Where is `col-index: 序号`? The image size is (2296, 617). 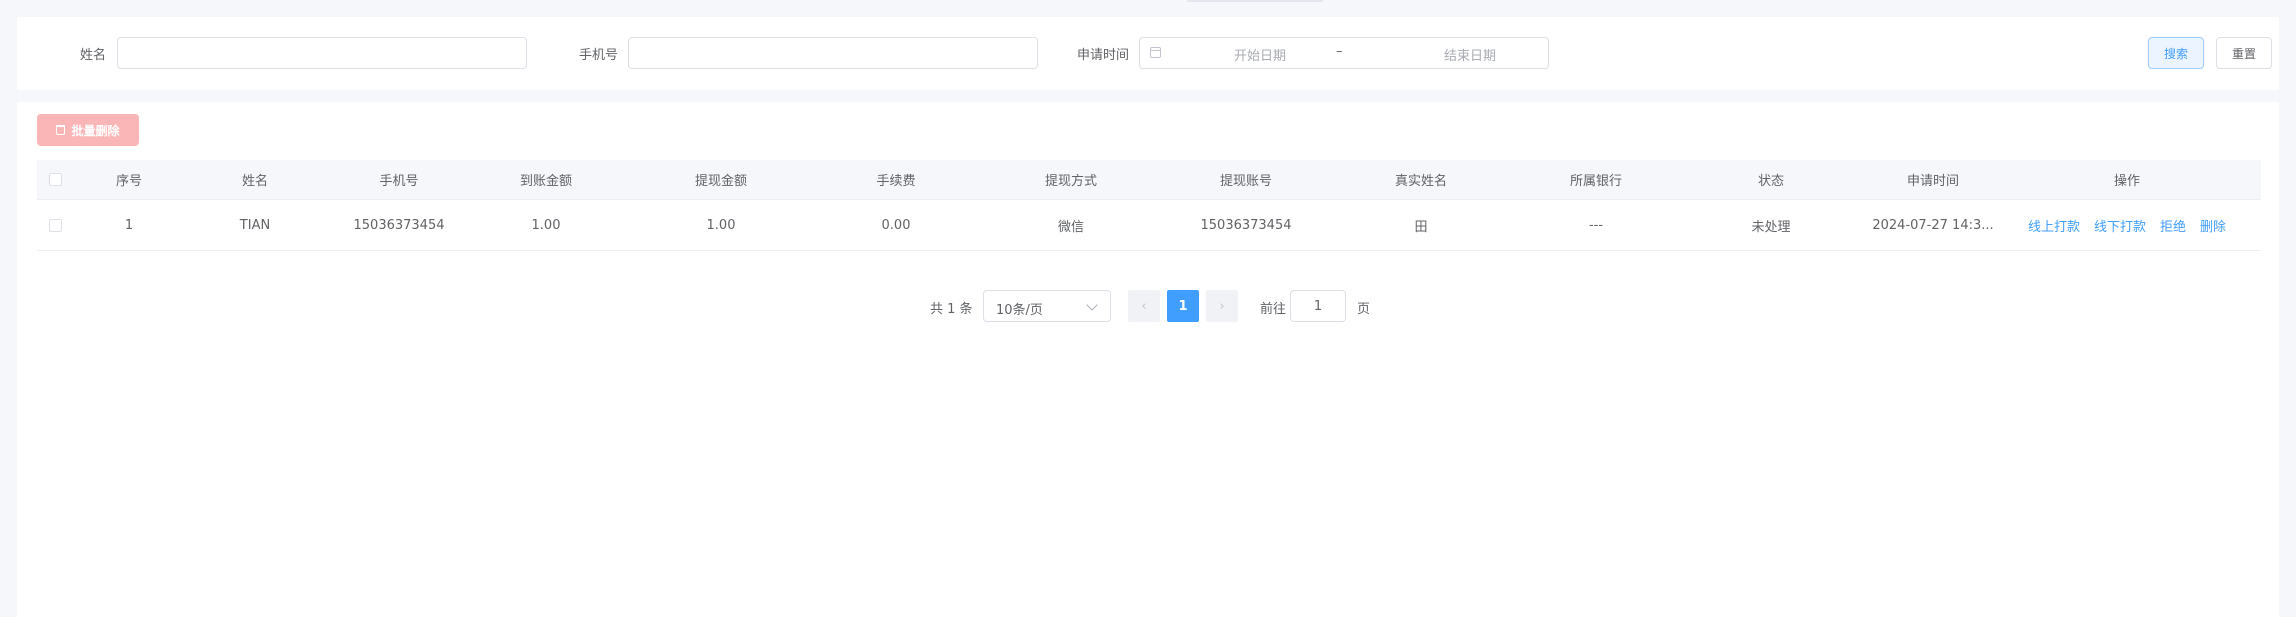 col-index: 序号 is located at coordinates (128, 181).